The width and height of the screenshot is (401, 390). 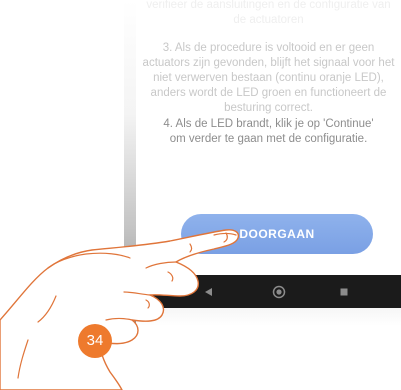 I want to click on android-navigation-bar, so click(x=268, y=291).